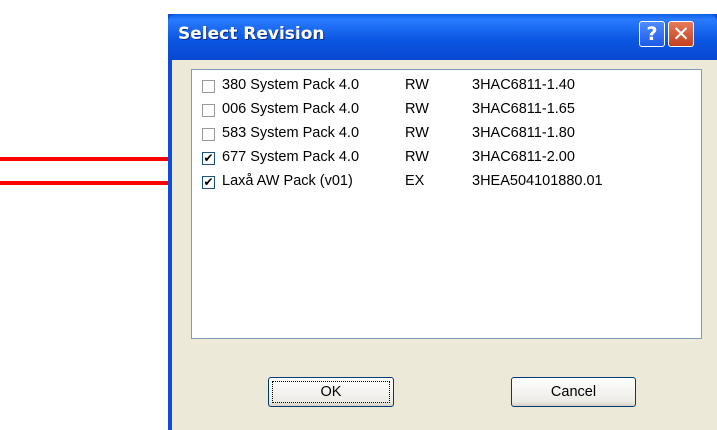  I want to click on revision-part-number: 3HAC6811-2.00, so click(523, 157).